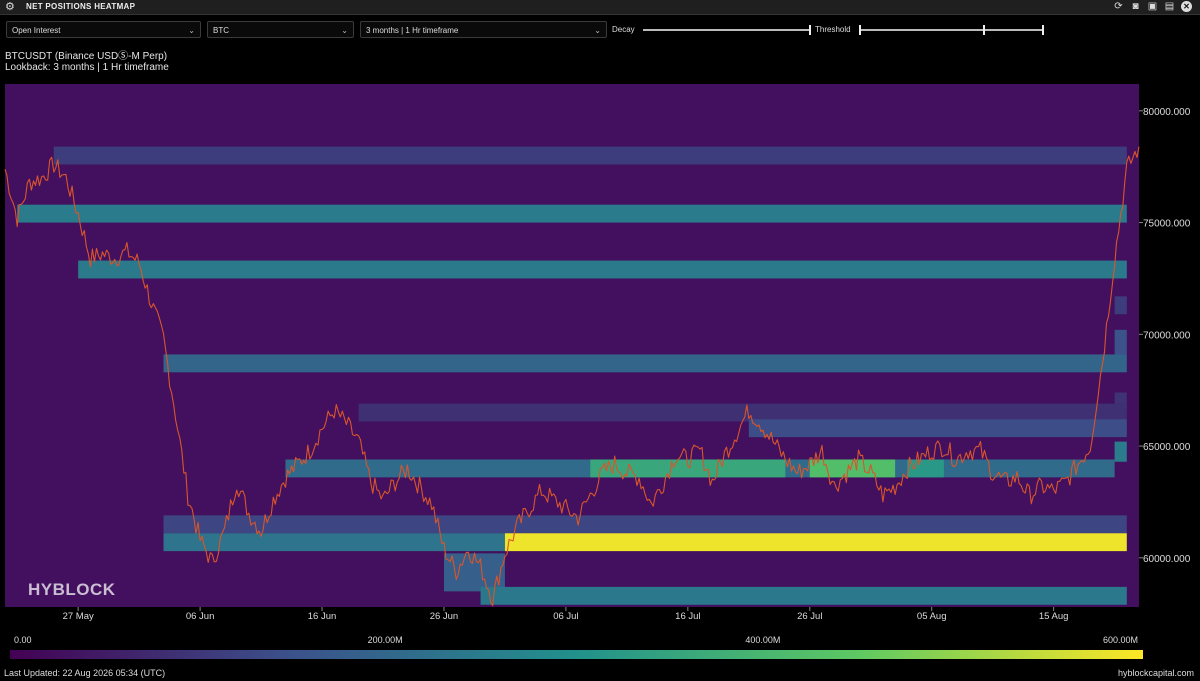 The height and width of the screenshot is (681, 1200). Describe the element at coordinates (623, 29) in the screenshot. I see `decay-label: Decay` at that location.